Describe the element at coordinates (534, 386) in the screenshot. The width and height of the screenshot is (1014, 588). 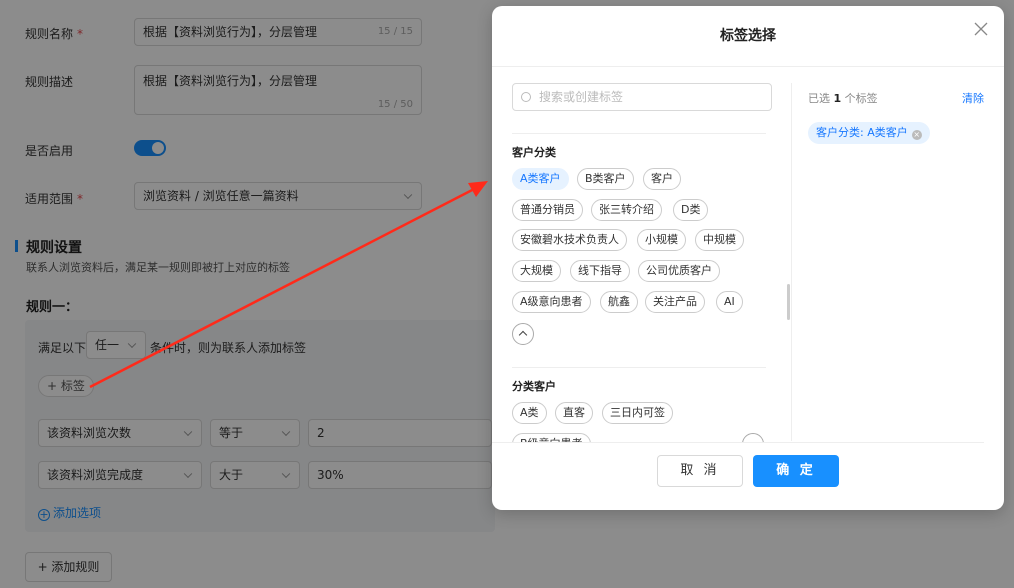
I see `tag-group-title: 分类客户` at that location.